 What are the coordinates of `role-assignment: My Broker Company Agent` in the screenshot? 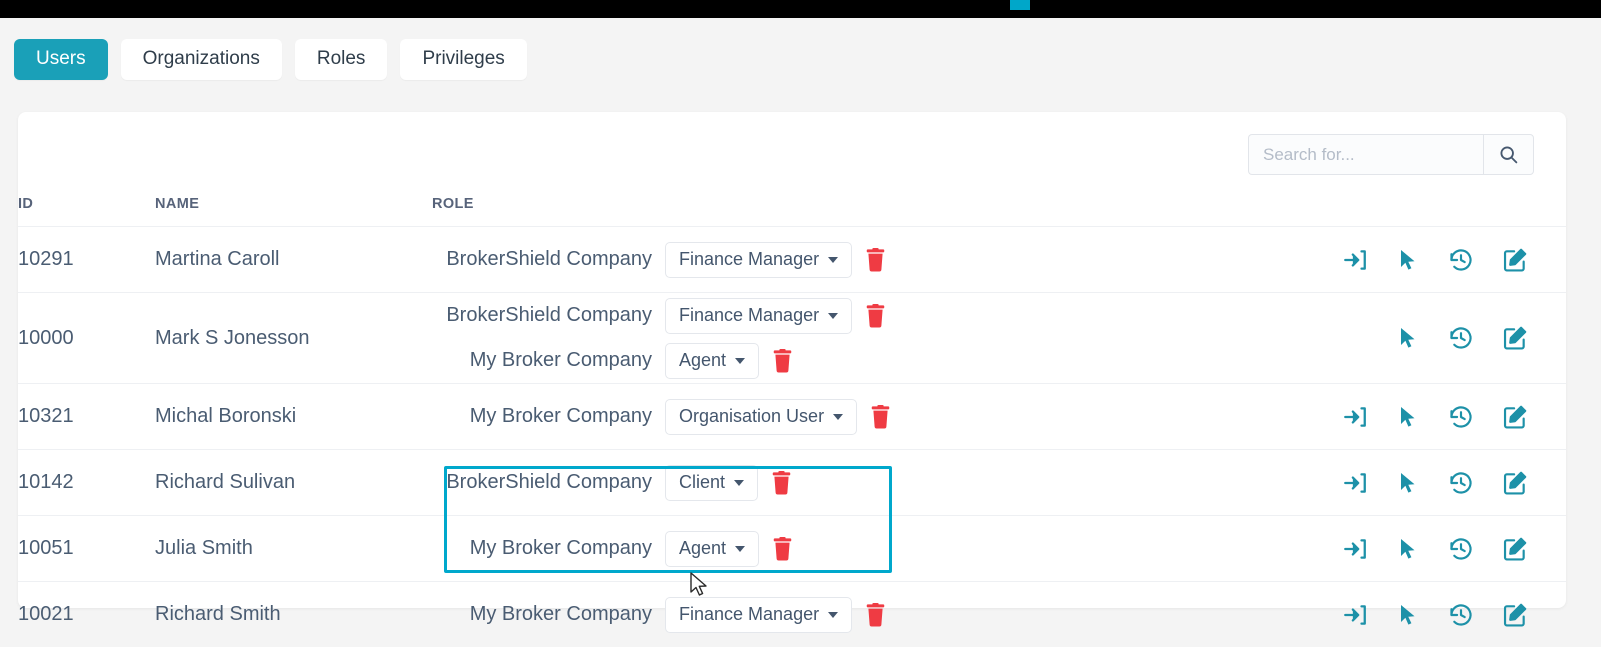 It's located at (886, 548).